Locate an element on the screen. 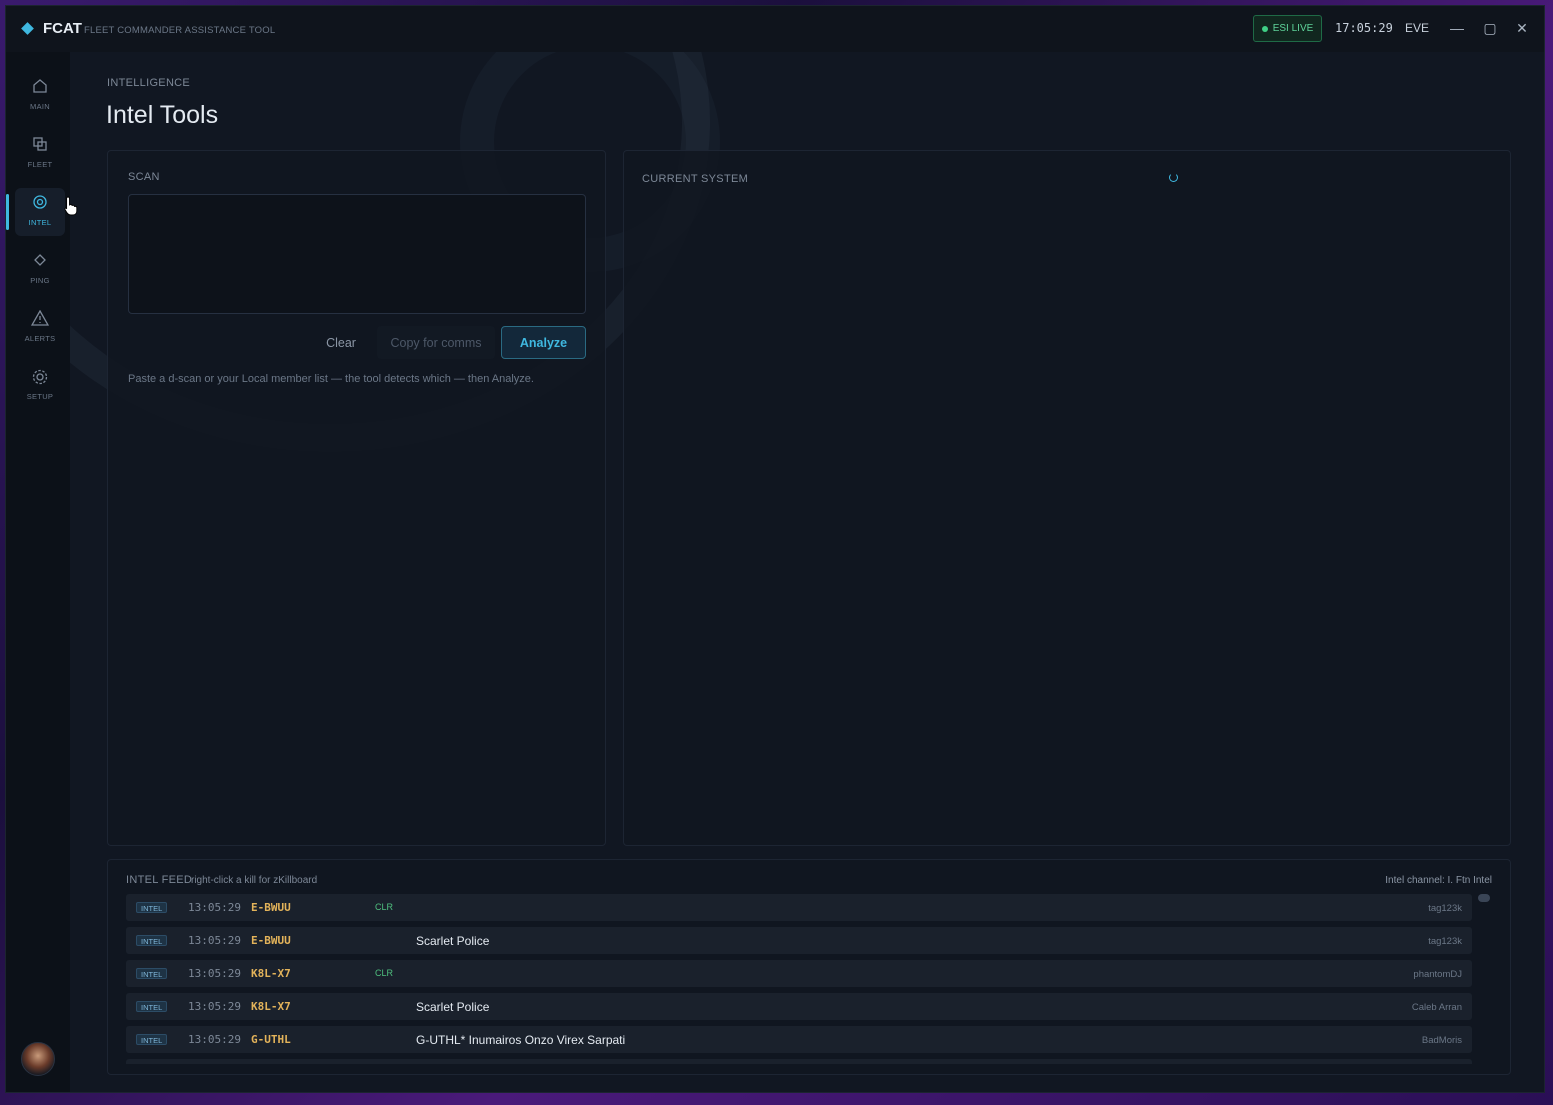 This screenshot has height=1105, width=1553. hand-cursor-icon is located at coordinates (71, 208).